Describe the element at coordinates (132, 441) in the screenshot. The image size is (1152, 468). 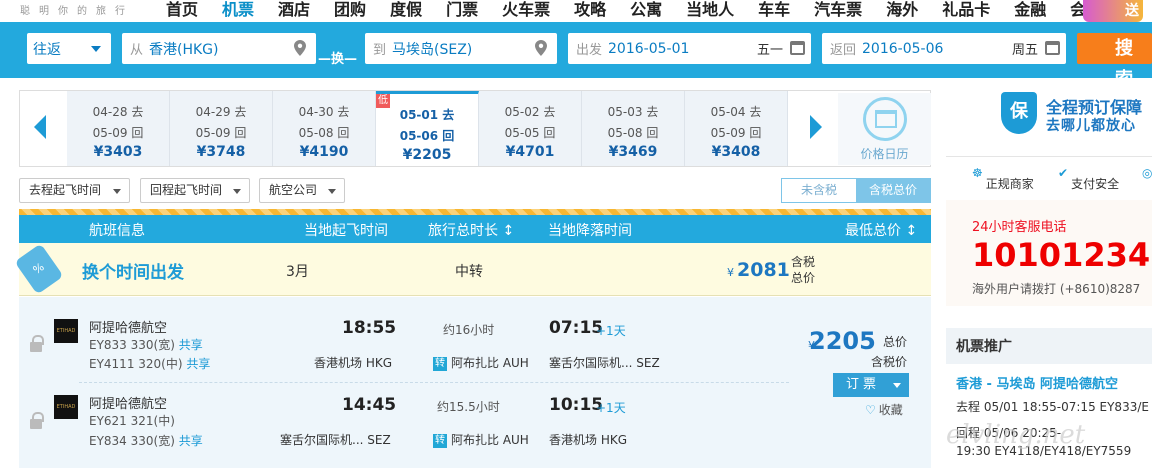
I see `flight-number-text: EY834 330(宽)` at that location.